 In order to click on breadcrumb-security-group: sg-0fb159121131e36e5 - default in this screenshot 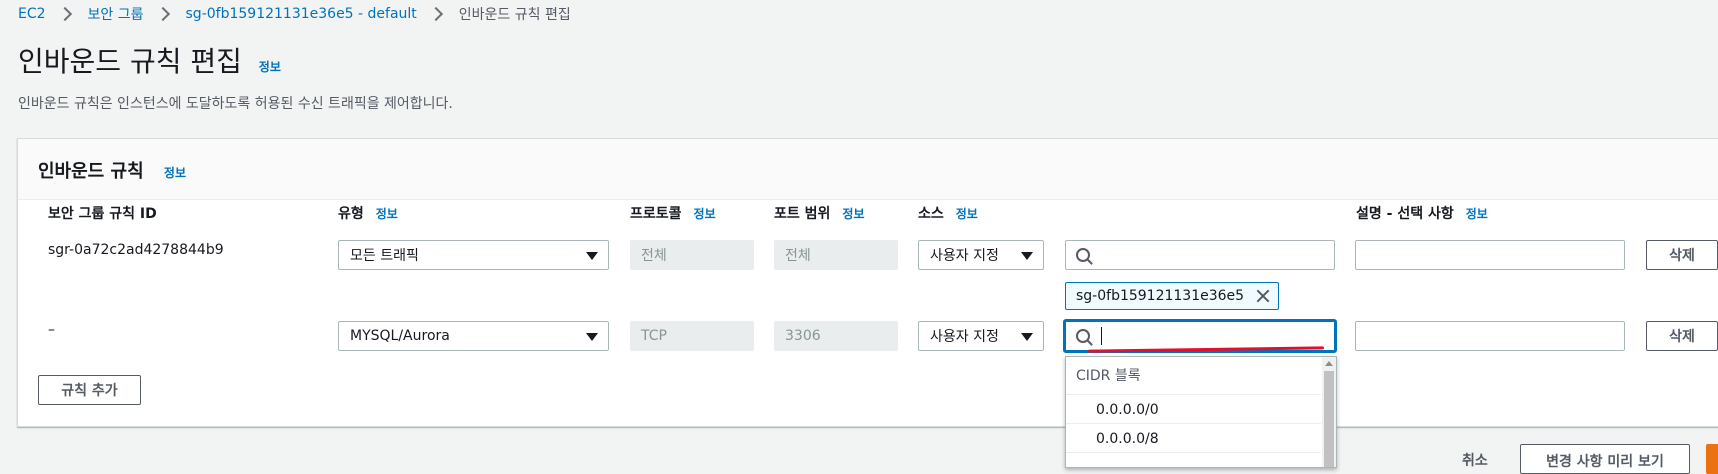, I will do `click(301, 14)`.